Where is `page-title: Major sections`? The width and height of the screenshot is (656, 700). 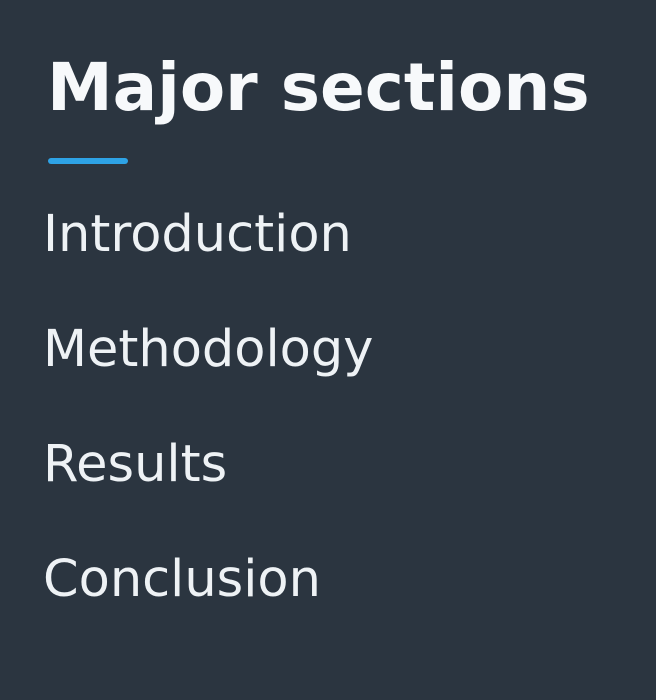 page-title: Major sections is located at coordinates (318, 87).